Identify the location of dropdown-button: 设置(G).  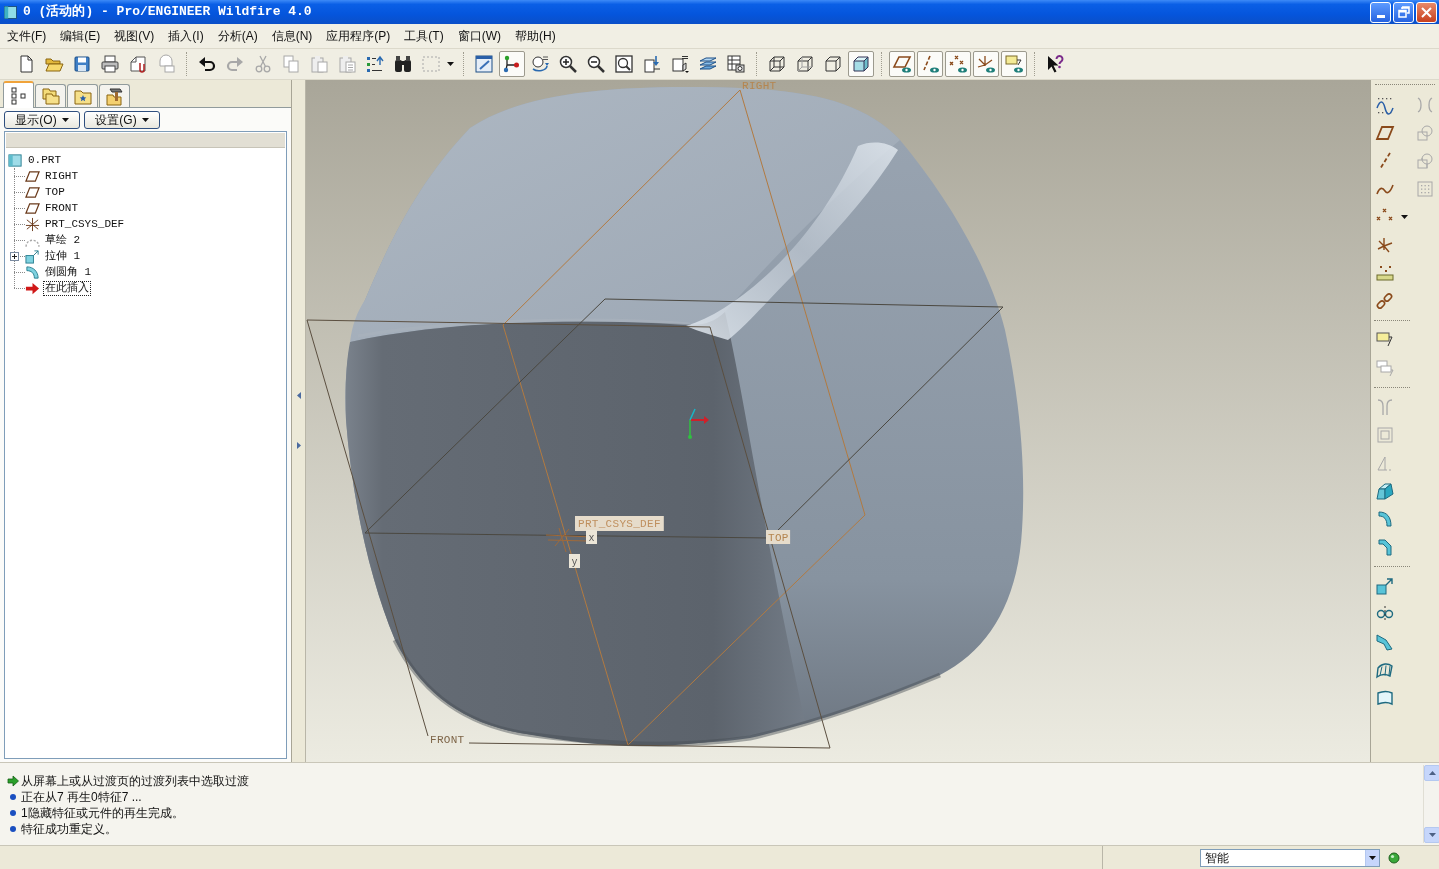
(122, 120).